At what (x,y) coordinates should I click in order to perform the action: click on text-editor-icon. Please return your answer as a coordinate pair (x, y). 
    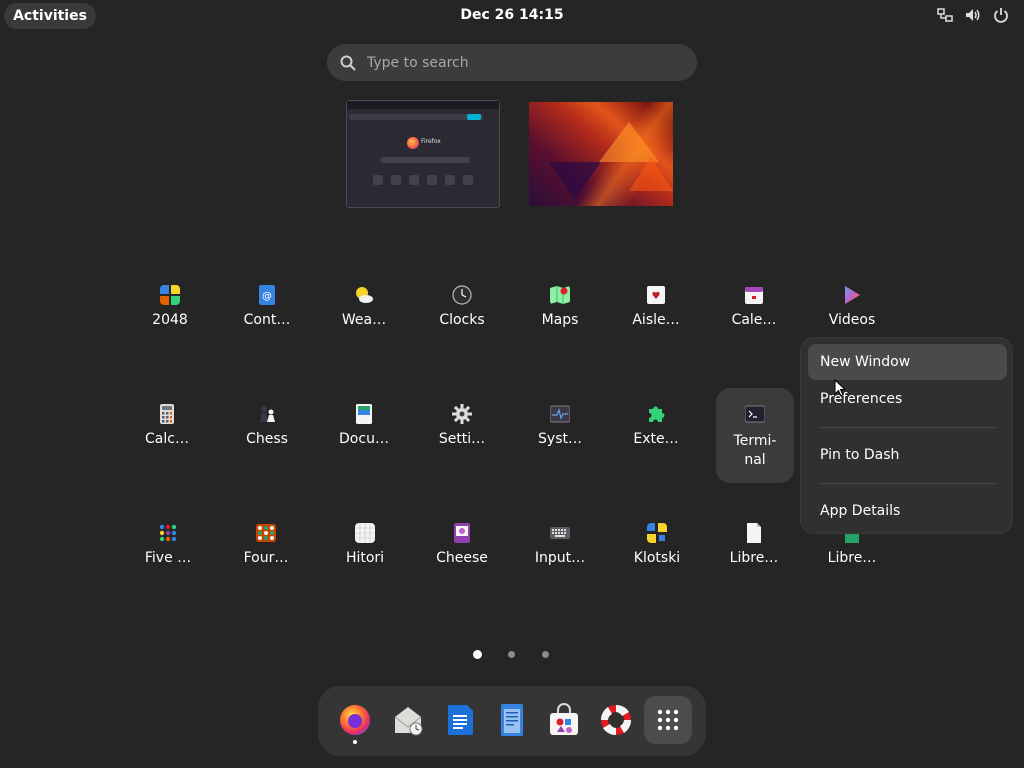
    Looking at the image, I should click on (512, 720).